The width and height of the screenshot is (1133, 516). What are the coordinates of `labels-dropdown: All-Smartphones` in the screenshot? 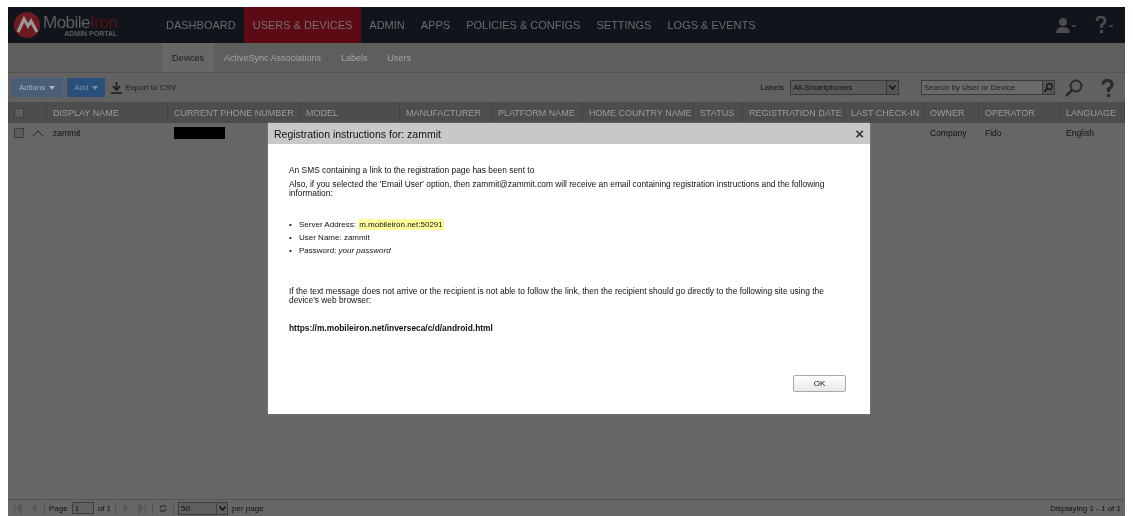 It's located at (844, 87).